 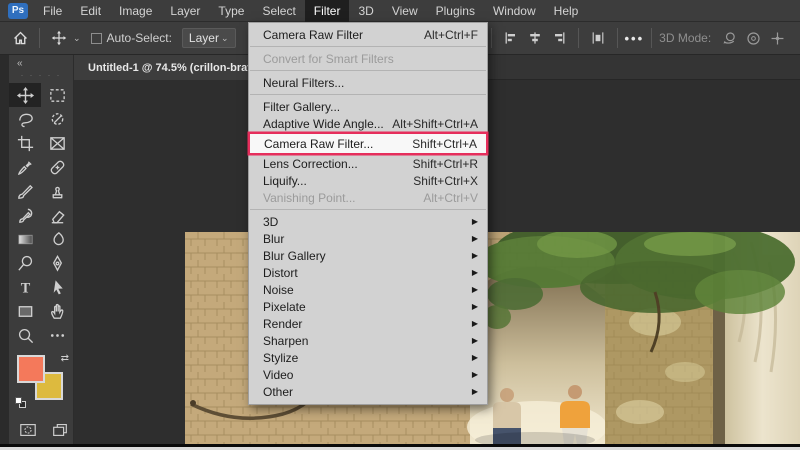 I want to click on tool-smudge, so click(x=57, y=239).